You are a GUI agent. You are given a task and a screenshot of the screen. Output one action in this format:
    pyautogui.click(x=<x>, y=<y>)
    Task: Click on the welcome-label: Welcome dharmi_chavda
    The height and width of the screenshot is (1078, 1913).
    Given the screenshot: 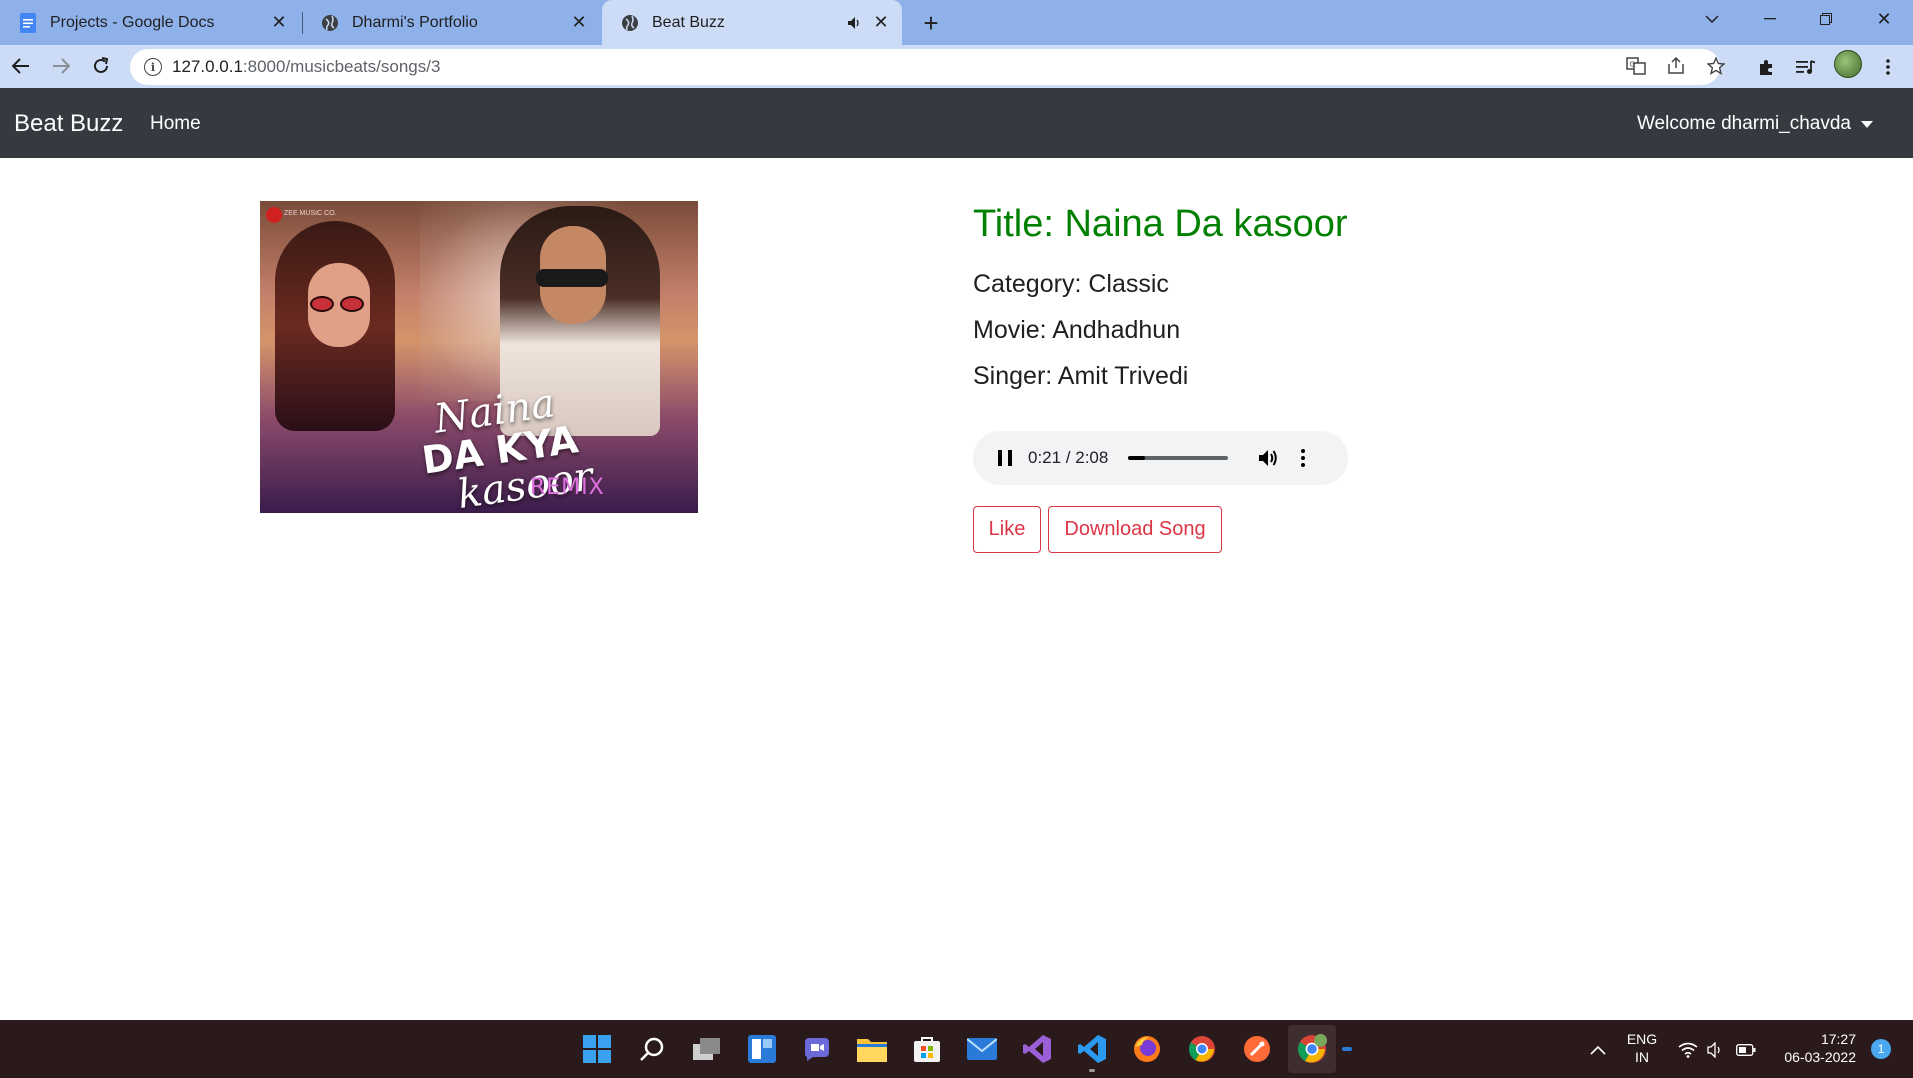 What is the action you would take?
    pyautogui.click(x=1743, y=123)
    